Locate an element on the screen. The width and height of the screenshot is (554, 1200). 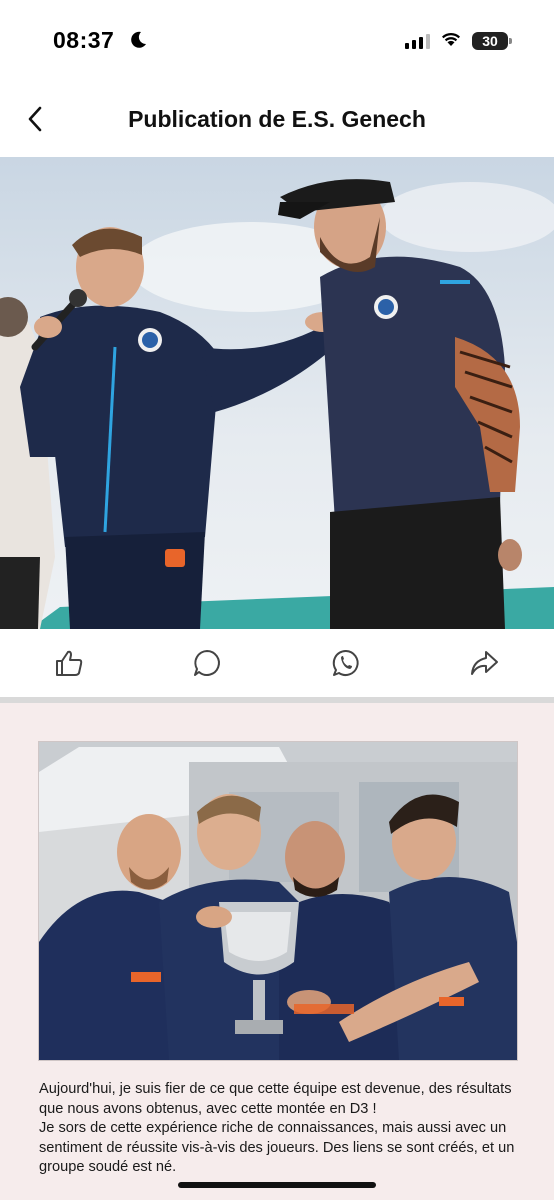
whatsapp-icon is located at coordinates (345, 662).